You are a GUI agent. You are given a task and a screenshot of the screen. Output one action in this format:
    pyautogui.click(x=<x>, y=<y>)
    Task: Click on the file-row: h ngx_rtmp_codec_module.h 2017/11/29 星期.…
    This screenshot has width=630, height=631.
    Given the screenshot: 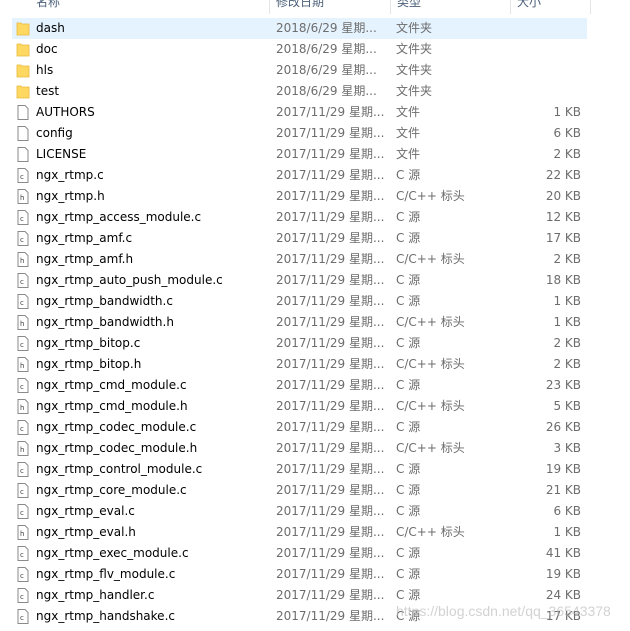 What is the action you would take?
    pyautogui.click(x=299, y=448)
    